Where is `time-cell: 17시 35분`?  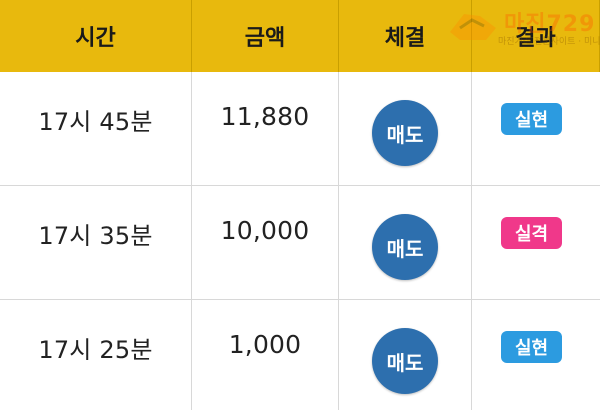 time-cell: 17시 35분 is located at coordinates (96, 242).